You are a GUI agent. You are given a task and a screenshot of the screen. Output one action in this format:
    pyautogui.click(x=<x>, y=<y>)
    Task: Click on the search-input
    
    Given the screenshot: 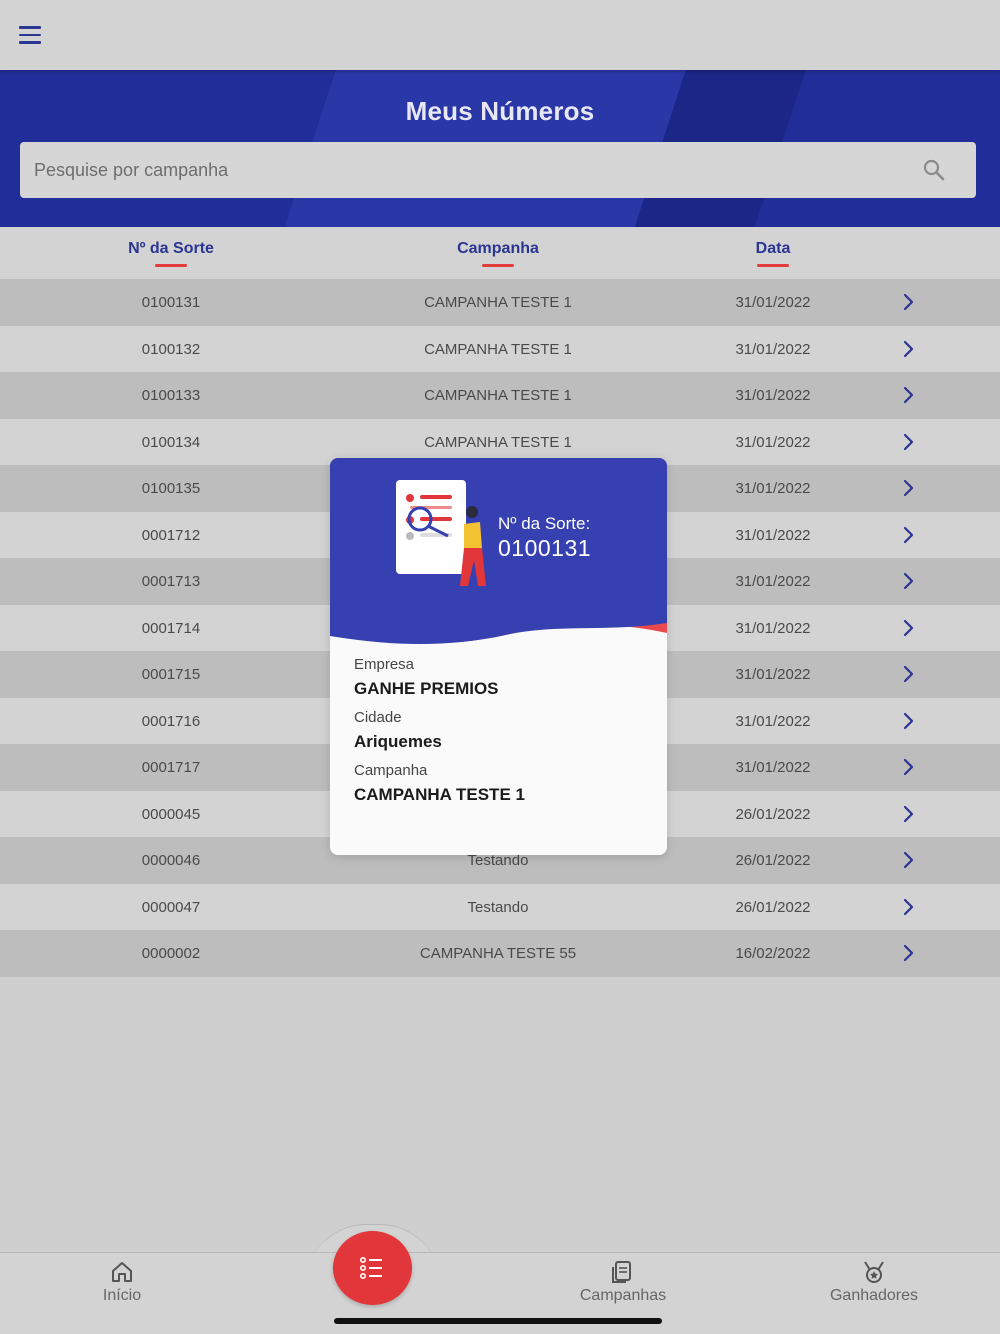 What is the action you would take?
    pyautogui.click(x=498, y=170)
    